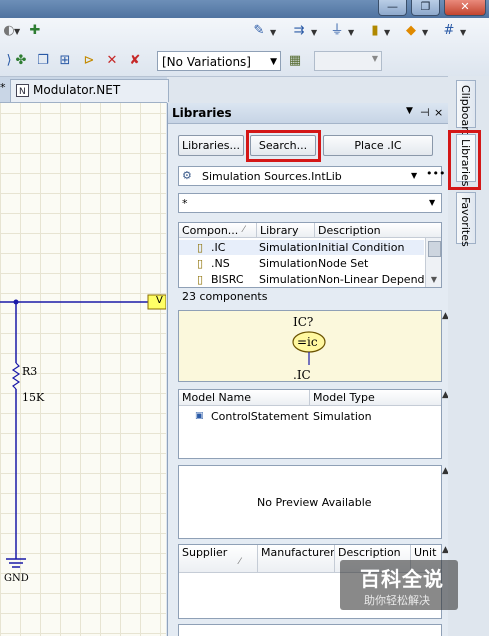 The image size is (489, 636). I want to click on library-icon: ⚙, so click(187, 175).